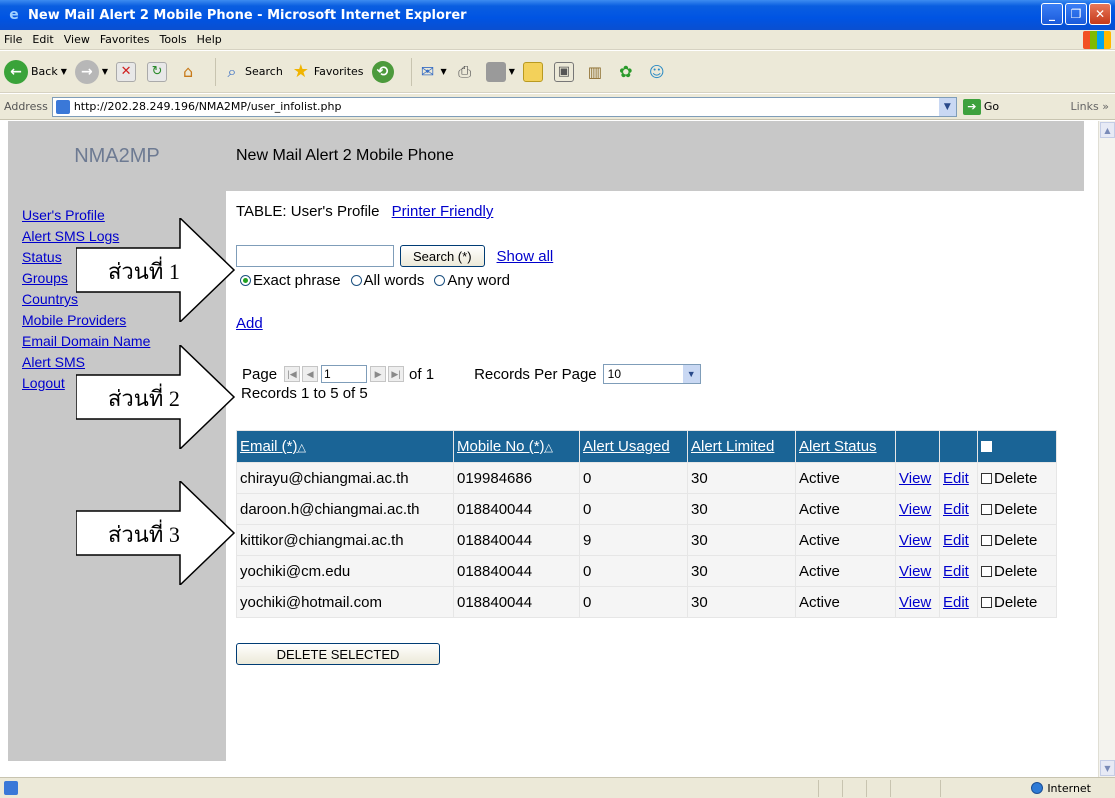 Image resolution: width=1115 pixels, height=798 pixels. I want to click on mail-button: ✉ ▼, so click(432, 72).